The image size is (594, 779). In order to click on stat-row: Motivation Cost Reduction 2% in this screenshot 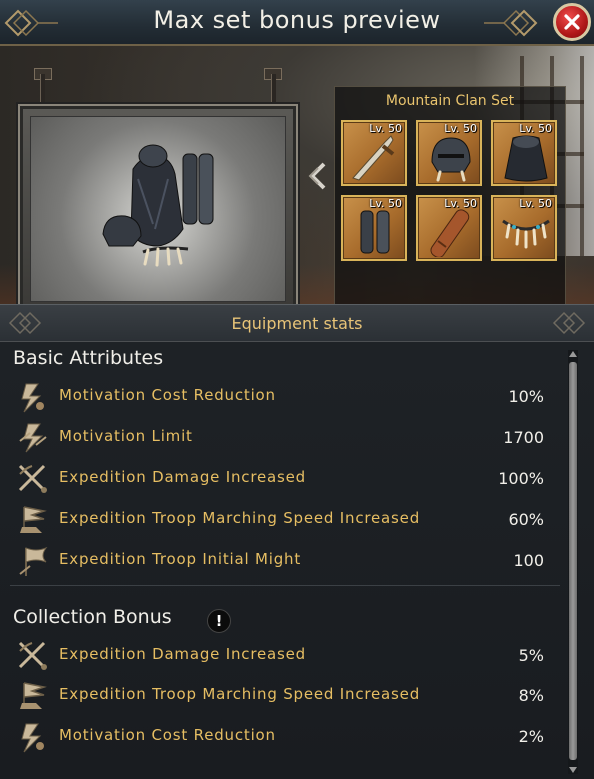, I will do `click(280, 738)`.